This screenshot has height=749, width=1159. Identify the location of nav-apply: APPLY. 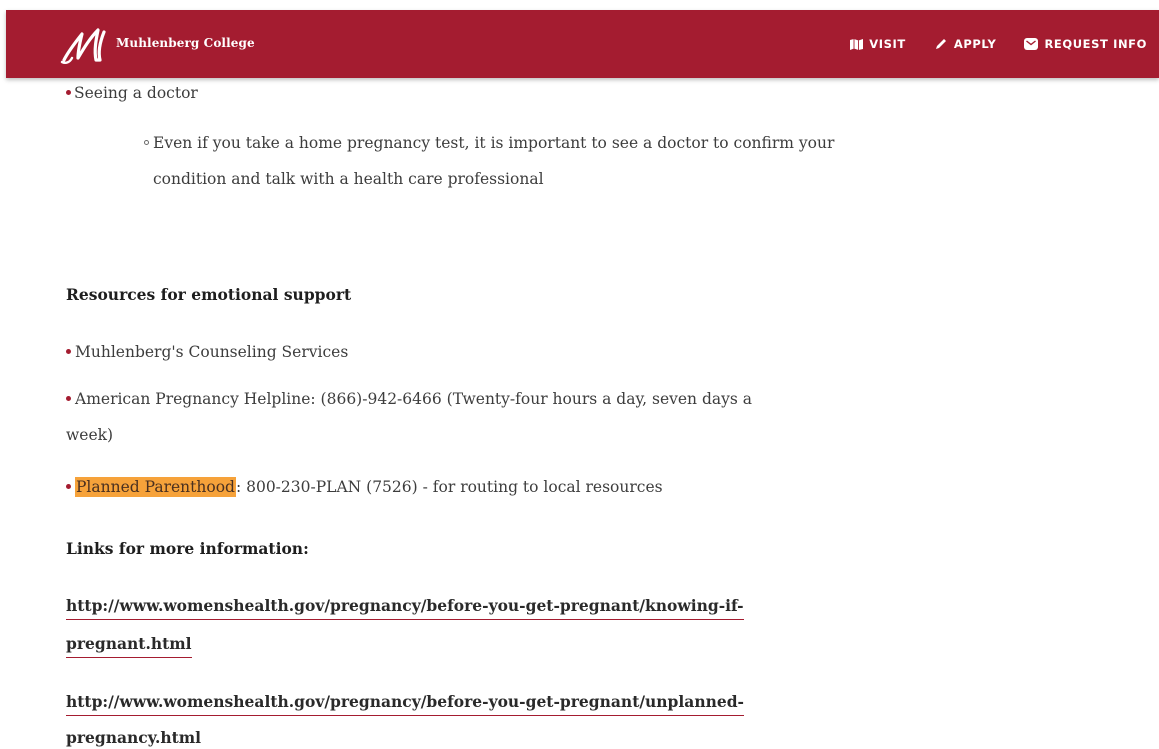
(965, 44).